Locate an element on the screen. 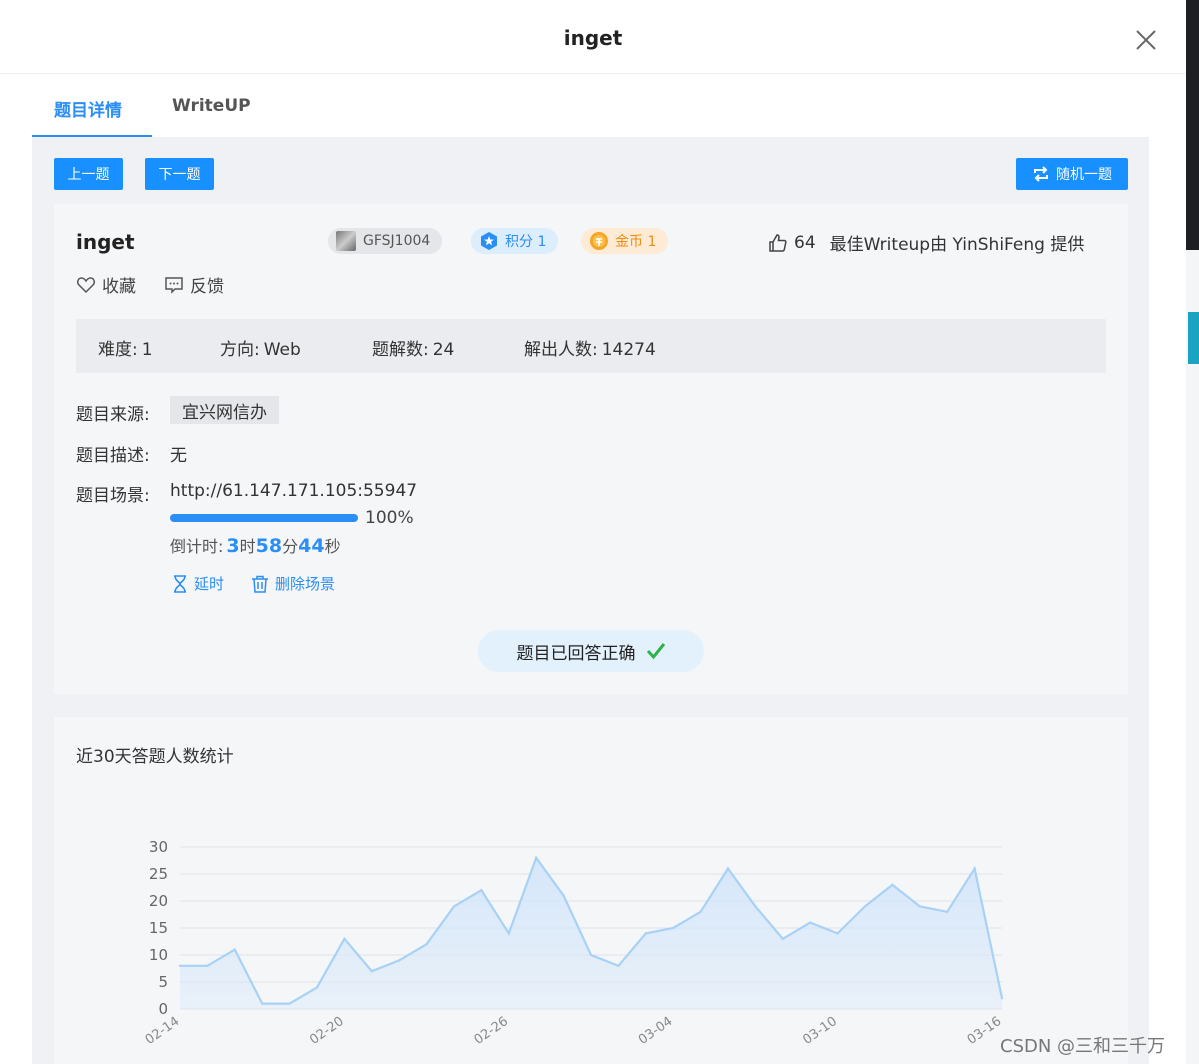  countdown: 倒计时: 3 时 58 分 44 秒 is located at coordinates (255, 545).